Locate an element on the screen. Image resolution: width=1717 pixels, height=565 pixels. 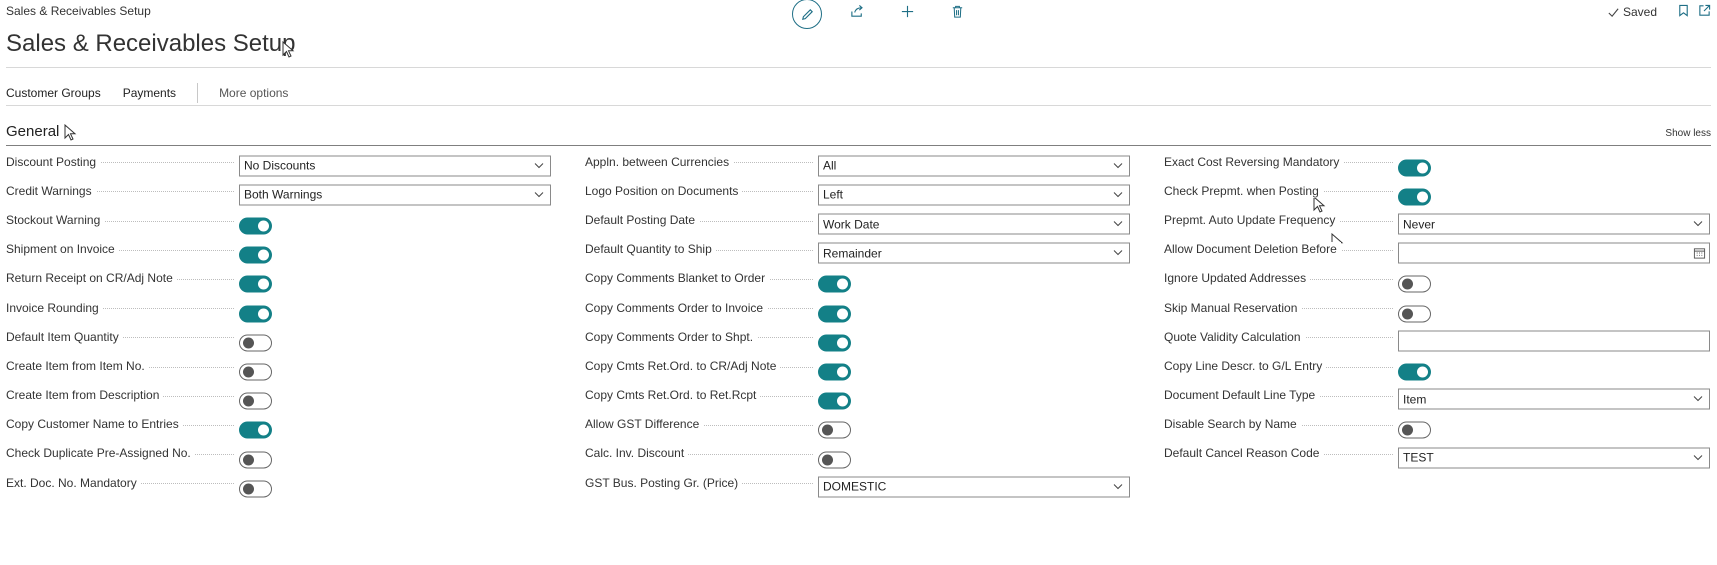
copy-line-descr-to-g-l-entry-toggle is located at coordinates (1414, 372).